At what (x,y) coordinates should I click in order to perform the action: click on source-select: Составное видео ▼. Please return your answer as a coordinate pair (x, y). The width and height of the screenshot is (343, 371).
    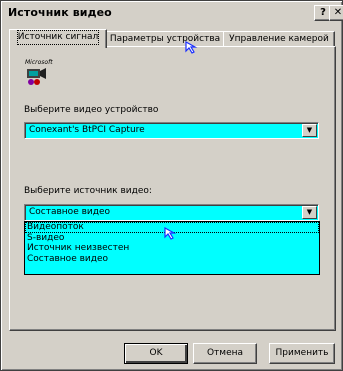
    Looking at the image, I should click on (171, 212).